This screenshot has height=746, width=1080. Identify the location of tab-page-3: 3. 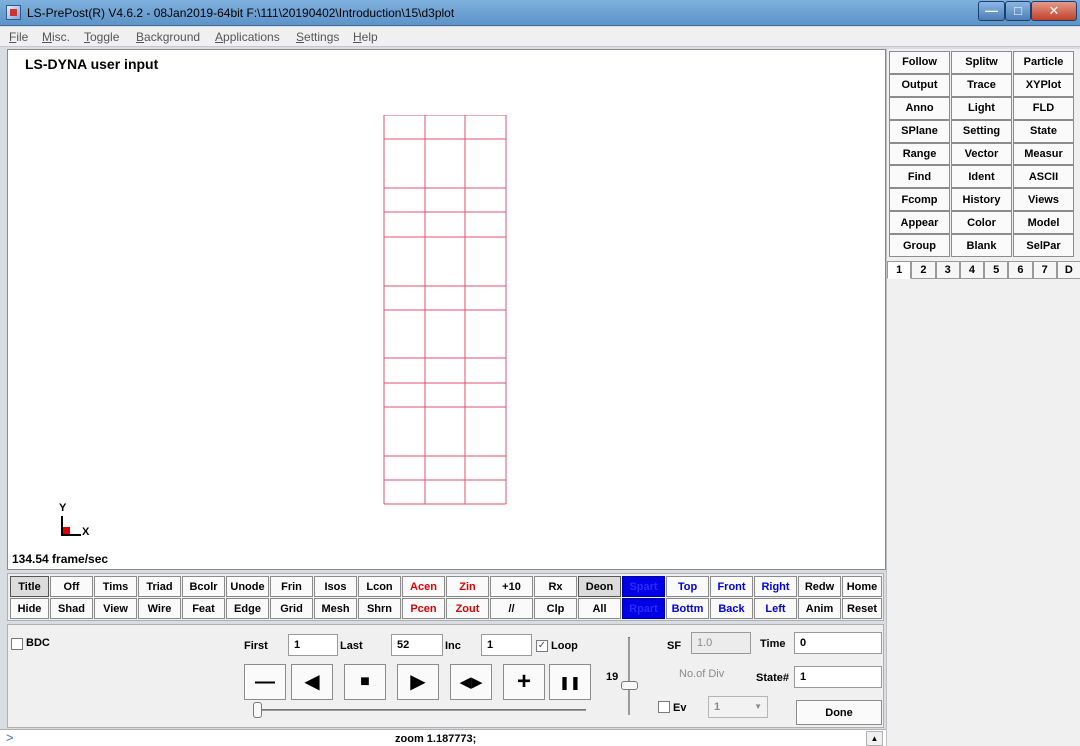
(947, 270).